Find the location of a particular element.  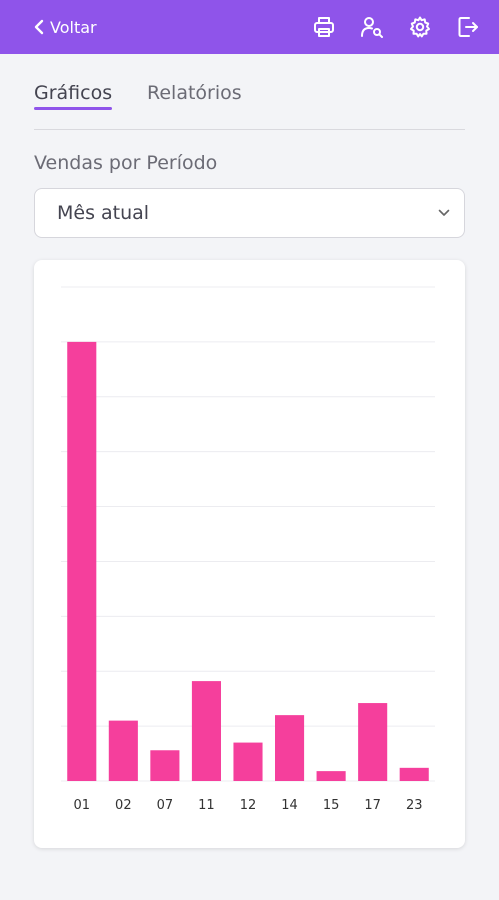

x-tick-label: 14 is located at coordinates (289, 805).